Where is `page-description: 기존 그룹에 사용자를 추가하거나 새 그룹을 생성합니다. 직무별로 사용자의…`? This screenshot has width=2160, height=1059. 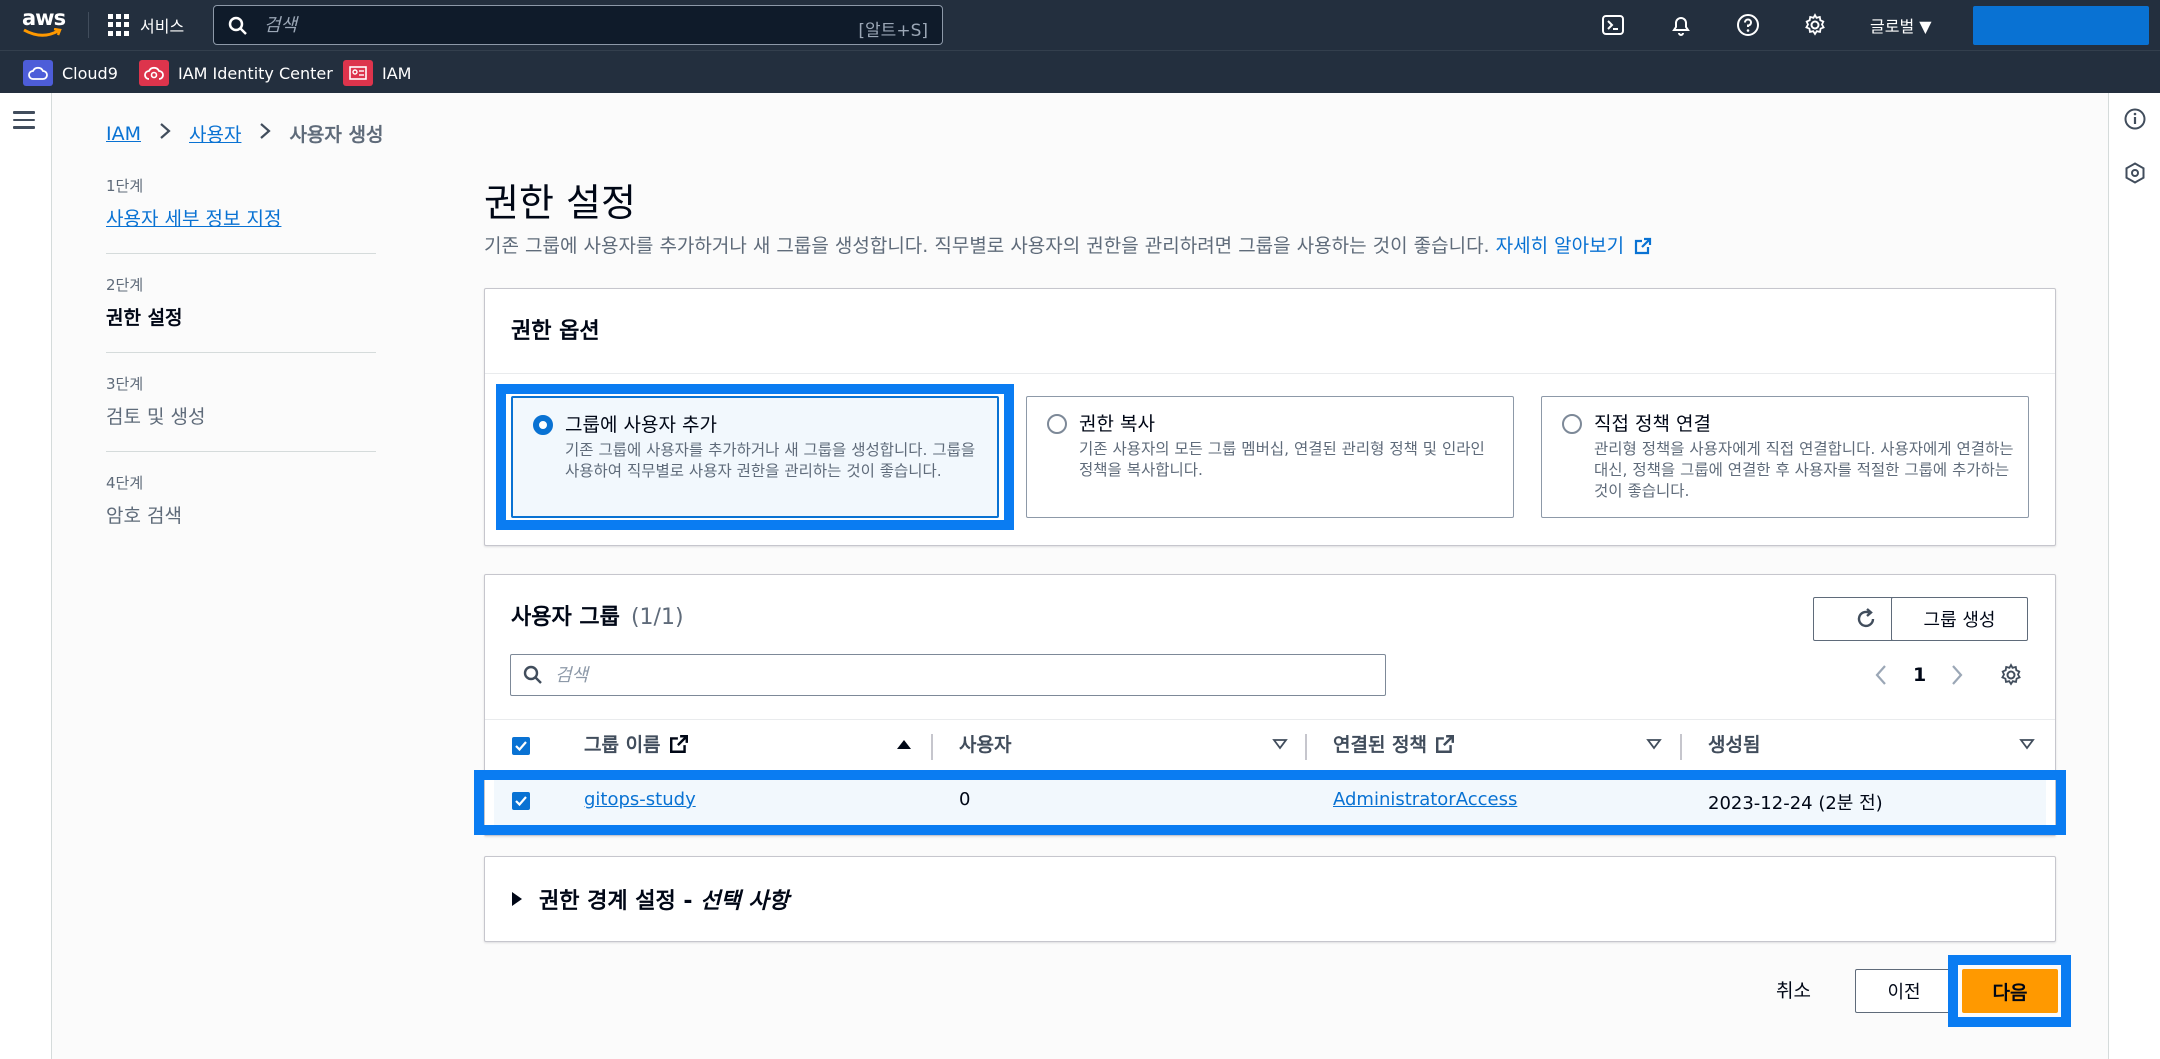 page-description: 기존 그룹에 사용자를 추가하거나 새 그룹을 생성합니다. 직무별로 사용자의… is located at coordinates (1068, 244).